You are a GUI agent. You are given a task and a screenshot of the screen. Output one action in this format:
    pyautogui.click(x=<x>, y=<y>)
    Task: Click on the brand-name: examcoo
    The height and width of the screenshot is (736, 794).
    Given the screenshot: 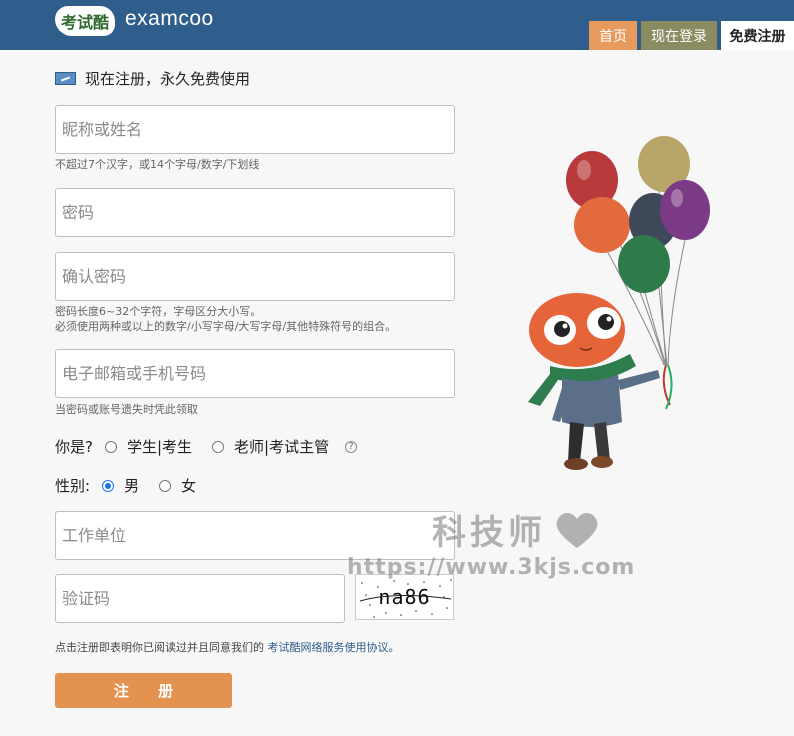 What is the action you would take?
    pyautogui.click(x=169, y=19)
    